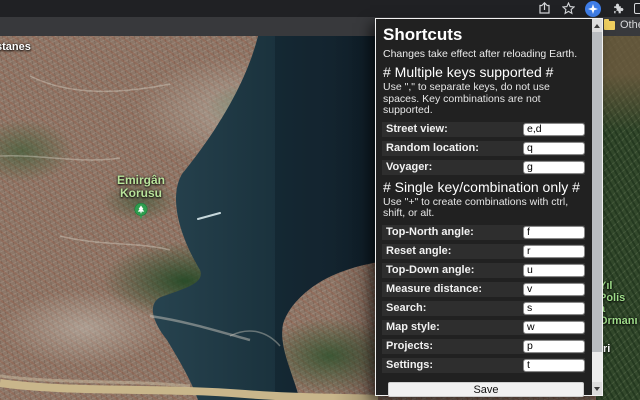  What do you see at coordinates (140, 180) in the screenshot?
I see `park-label-line1: Emirgân` at bounding box center [140, 180].